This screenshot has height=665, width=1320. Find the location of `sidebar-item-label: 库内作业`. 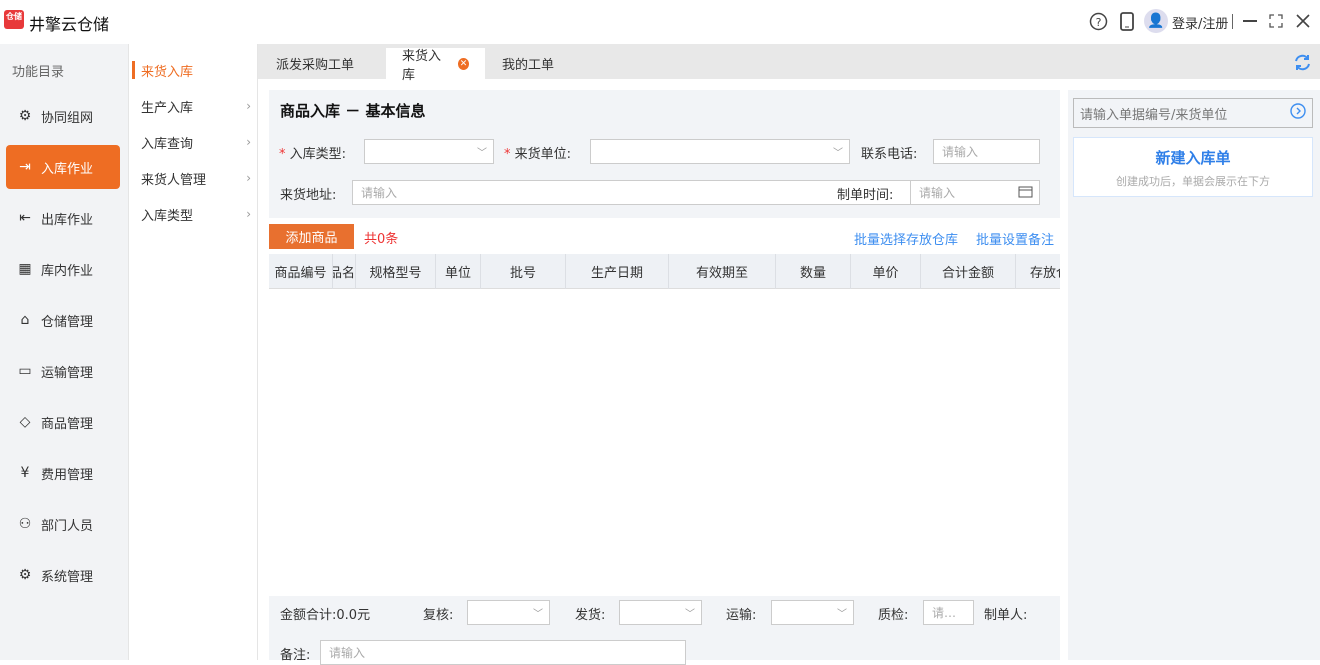

sidebar-item-label: 库内作业 is located at coordinates (67, 271).